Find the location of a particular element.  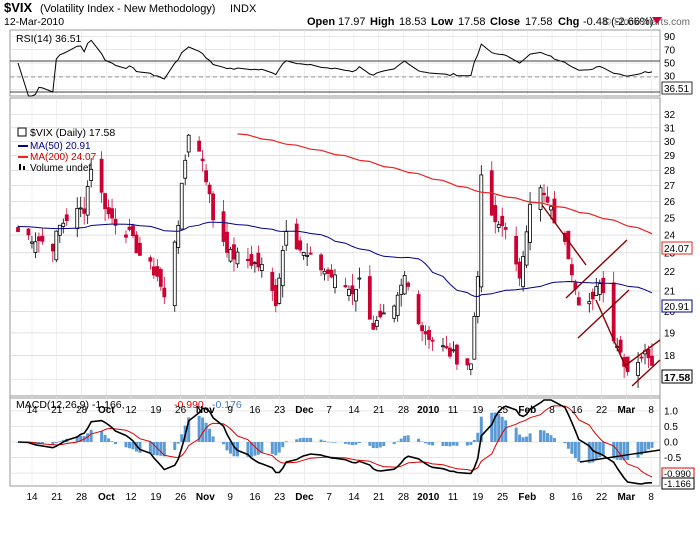

x-axis-label: 19 is located at coordinates (478, 497).